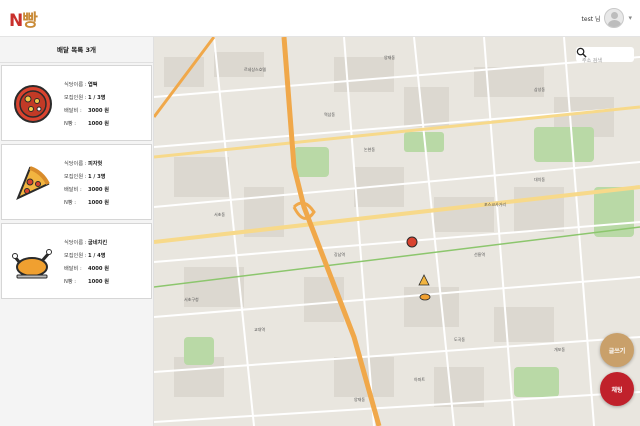  Describe the element at coordinates (420, 379) in the screenshot. I see `map-label: 아파트` at that location.